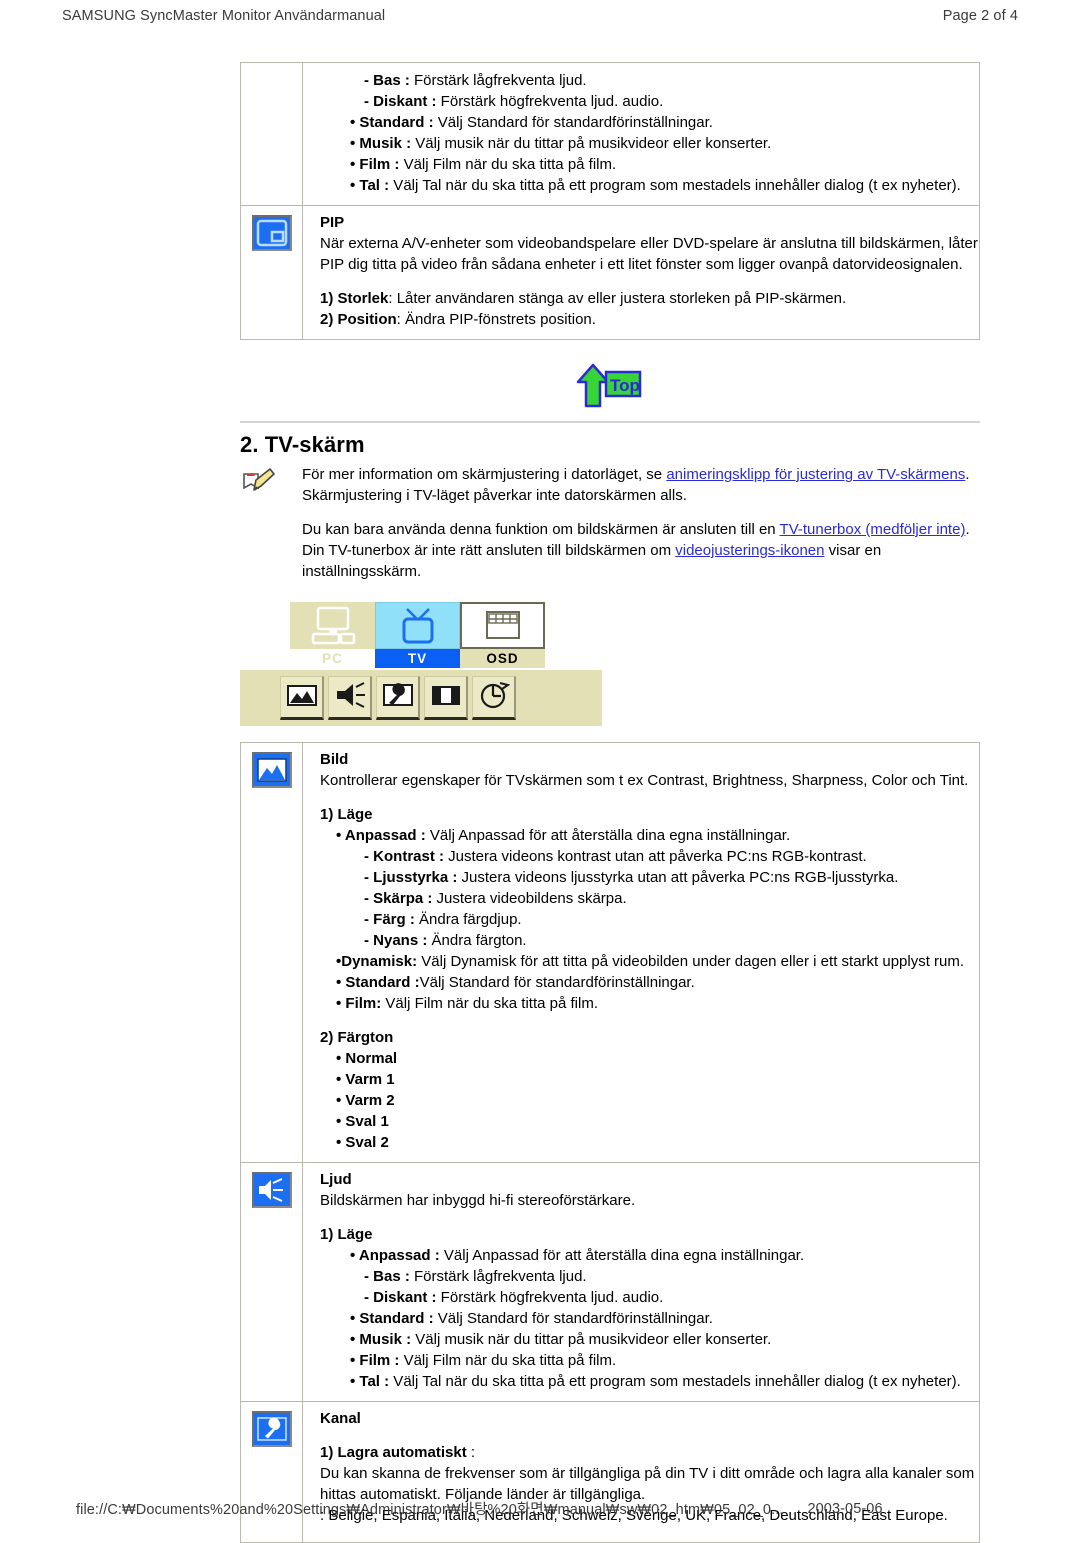  What do you see at coordinates (381, 143) in the screenshot?
I see `sound-option-line-label: • Musik :` at bounding box center [381, 143].